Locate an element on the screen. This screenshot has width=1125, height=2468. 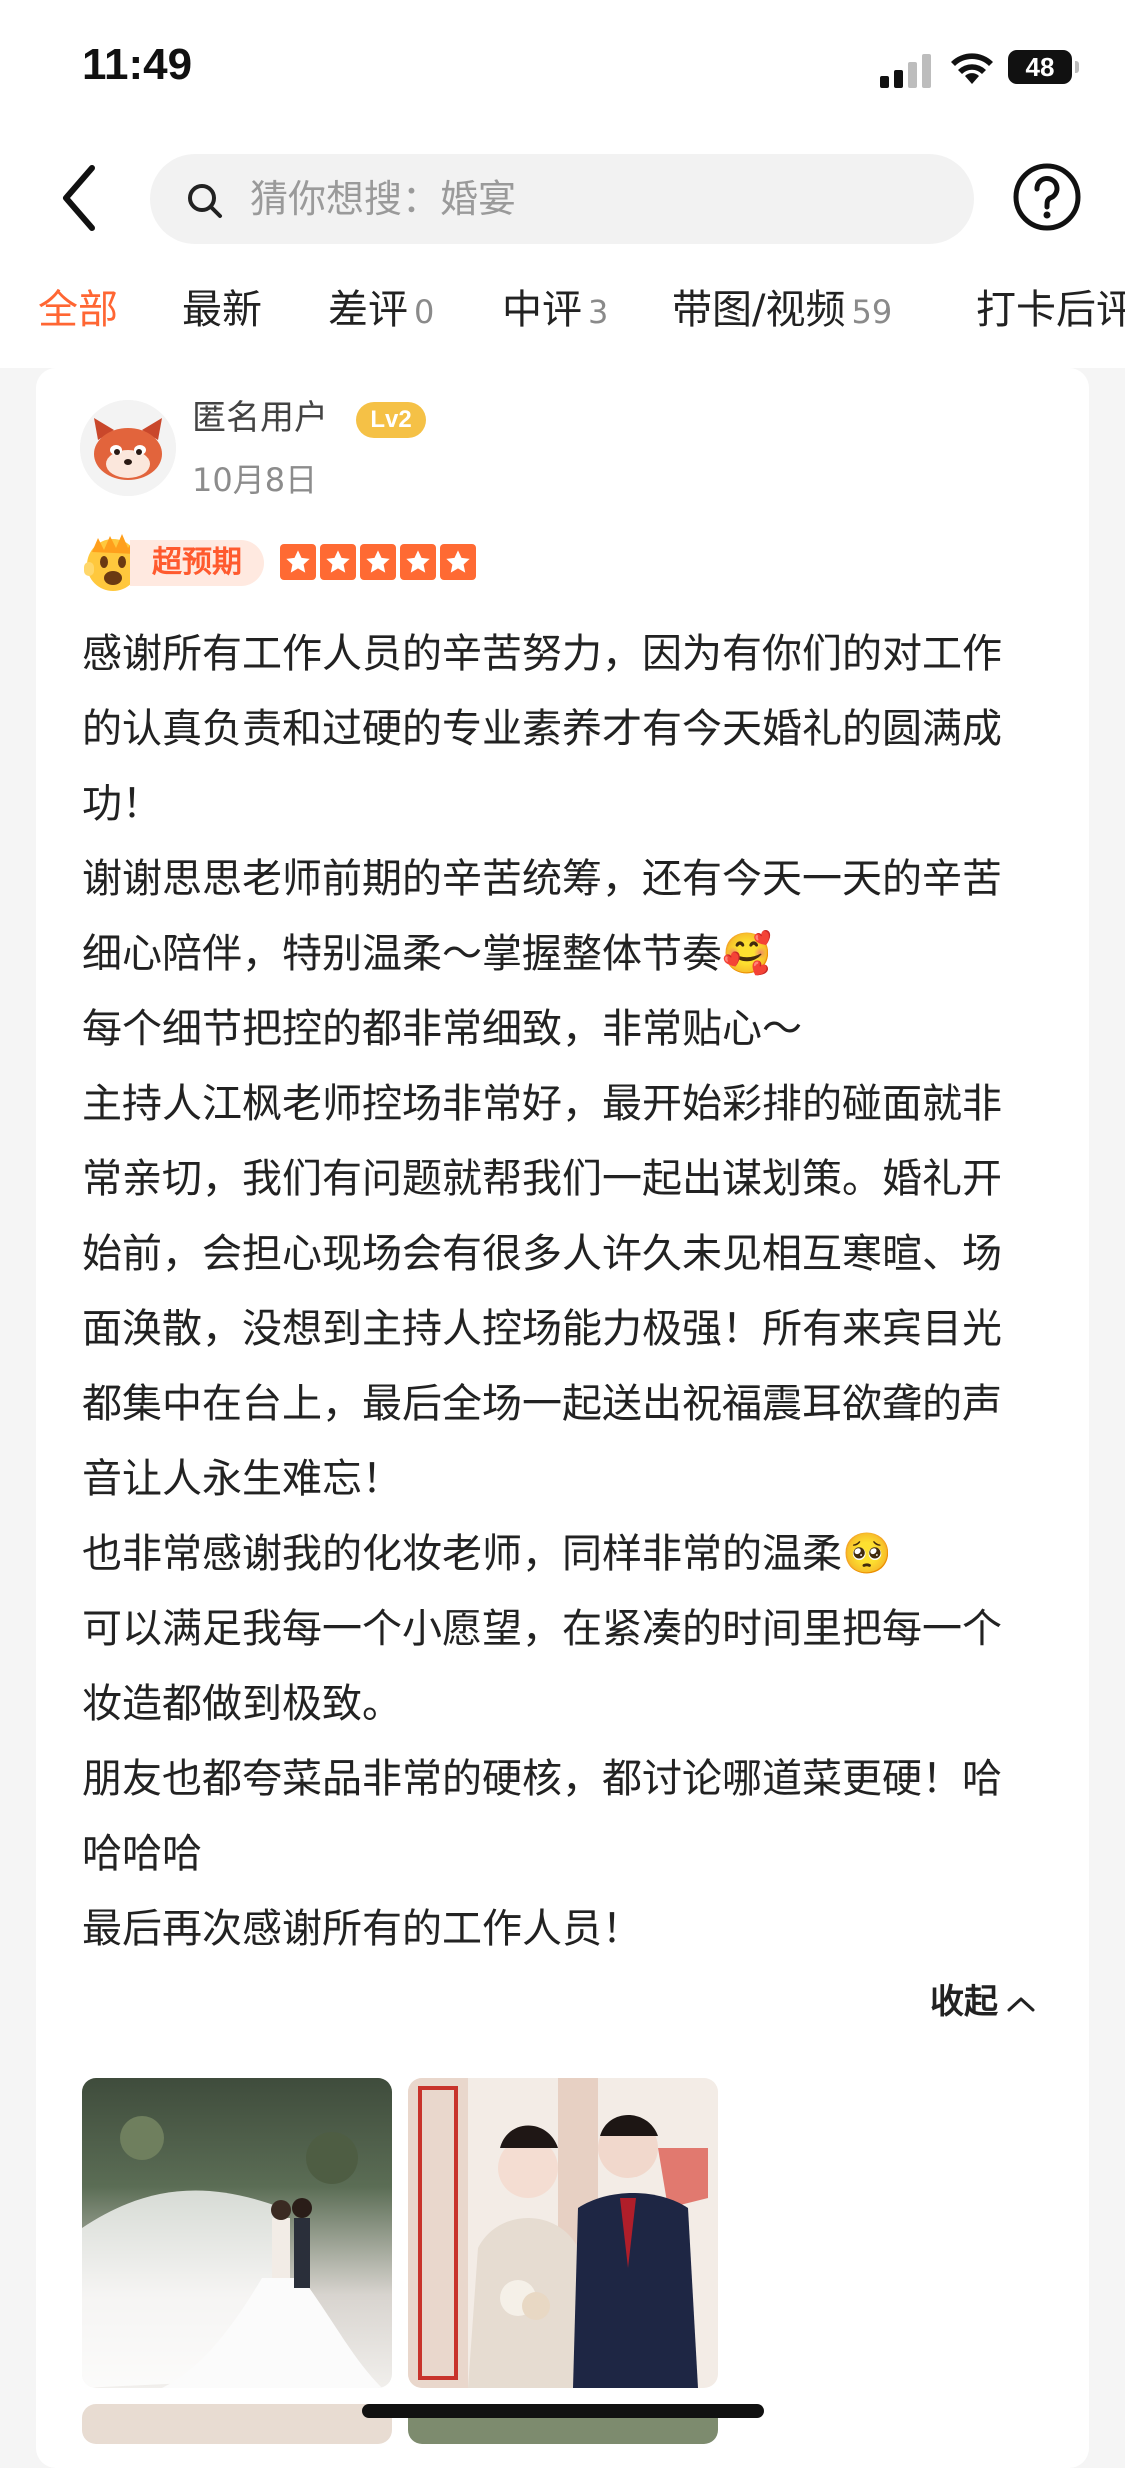
tab-photo-video: 带图/视频 59 is located at coordinates (782, 311).